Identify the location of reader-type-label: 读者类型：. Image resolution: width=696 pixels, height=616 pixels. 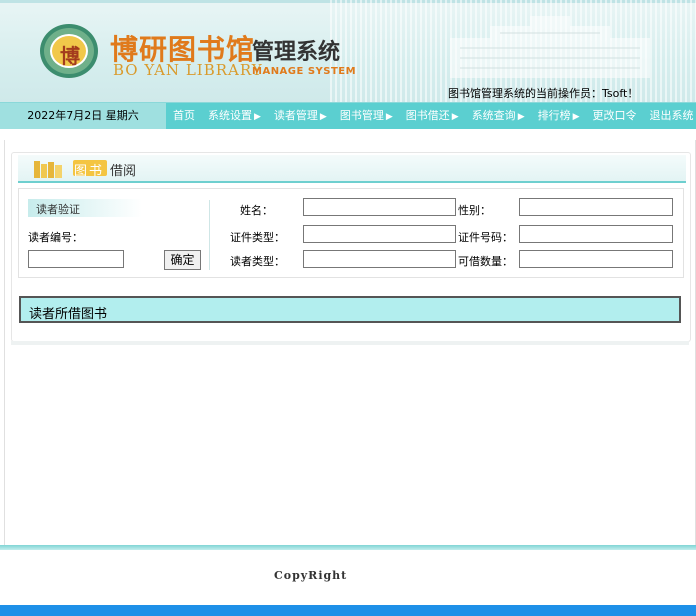
(257, 261).